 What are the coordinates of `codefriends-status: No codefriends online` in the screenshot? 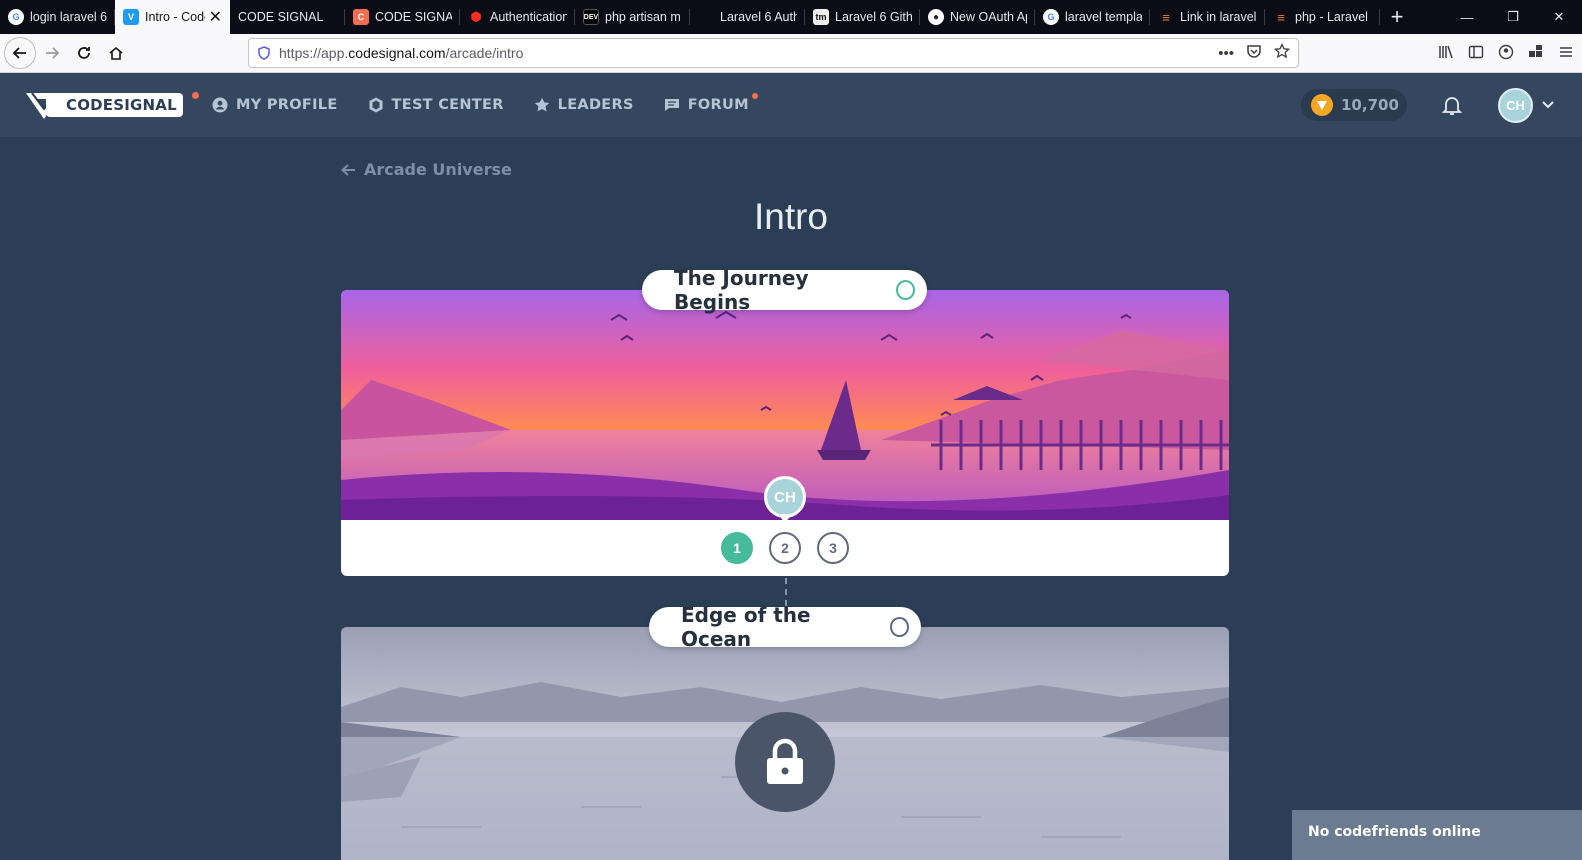 It's located at (1394, 832).